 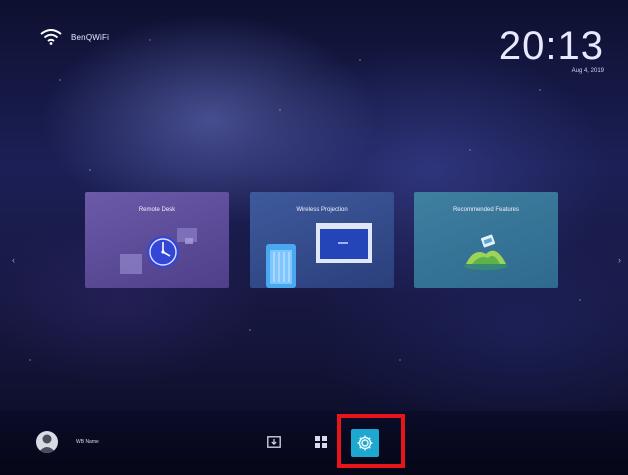 I want to click on settings-gear-icon, so click(x=365, y=443).